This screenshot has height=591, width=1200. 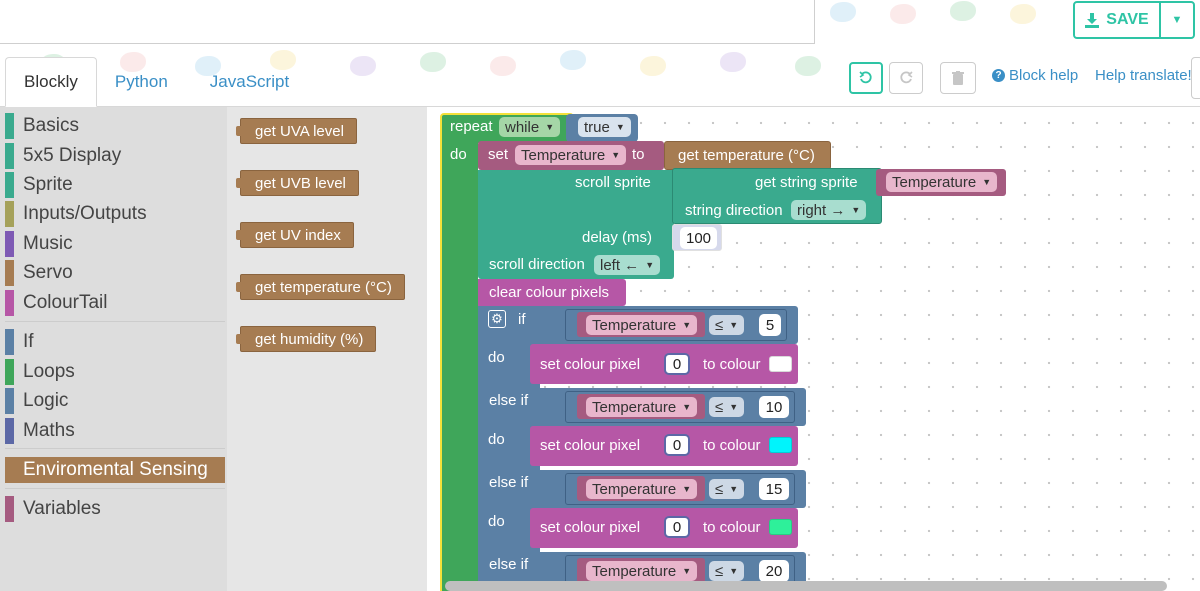 What do you see at coordinates (770, 325) in the screenshot?
I see `threshold-value: 5` at bounding box center [770, 325].